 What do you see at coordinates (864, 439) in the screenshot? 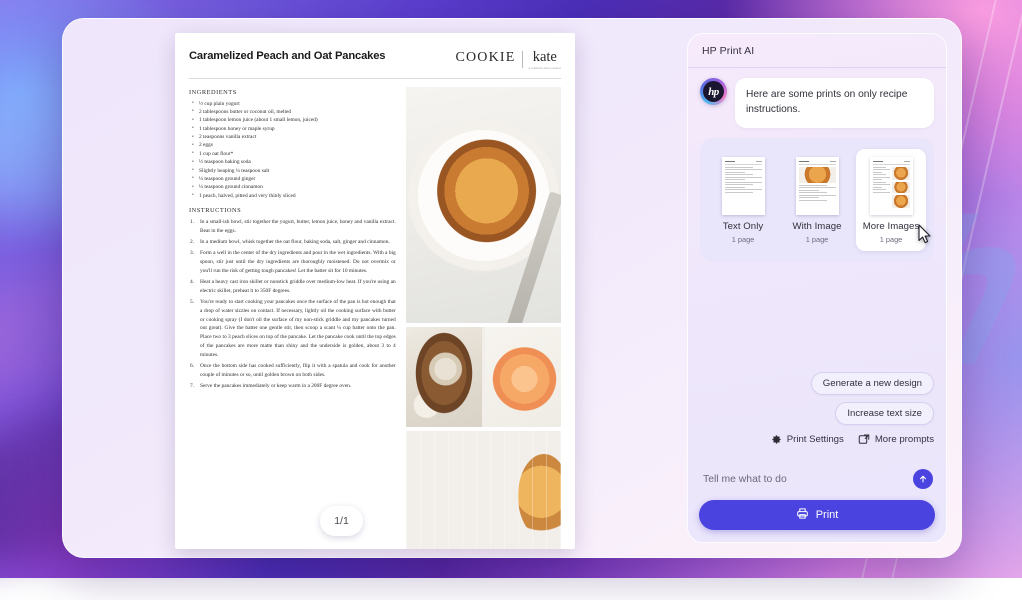
I see `shuffle-box-icon` at bounding box center [864, 439].